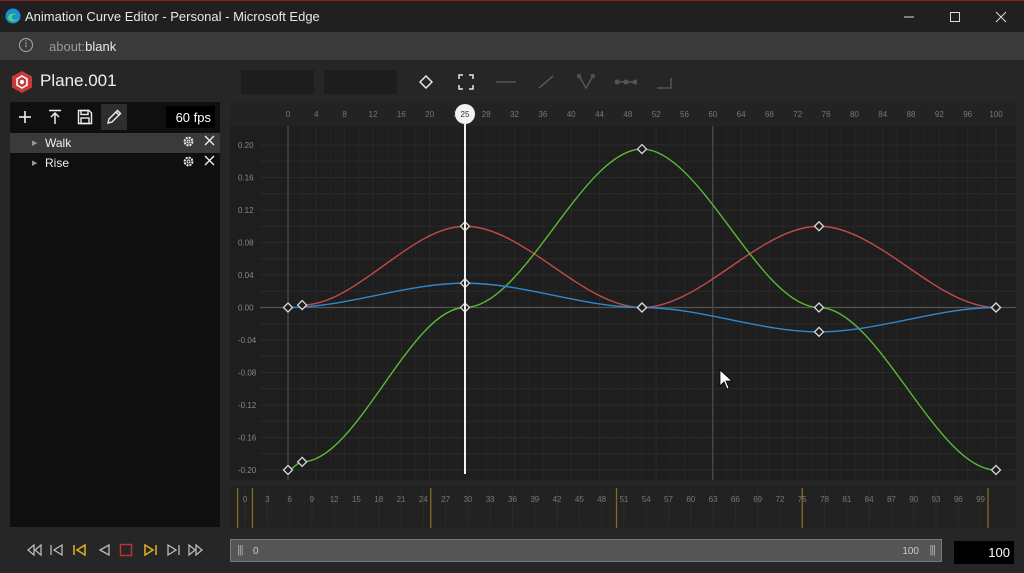 This screenshot has width=1024, height=573. I want to click on x-tick-label: 44, so click(599, 114).